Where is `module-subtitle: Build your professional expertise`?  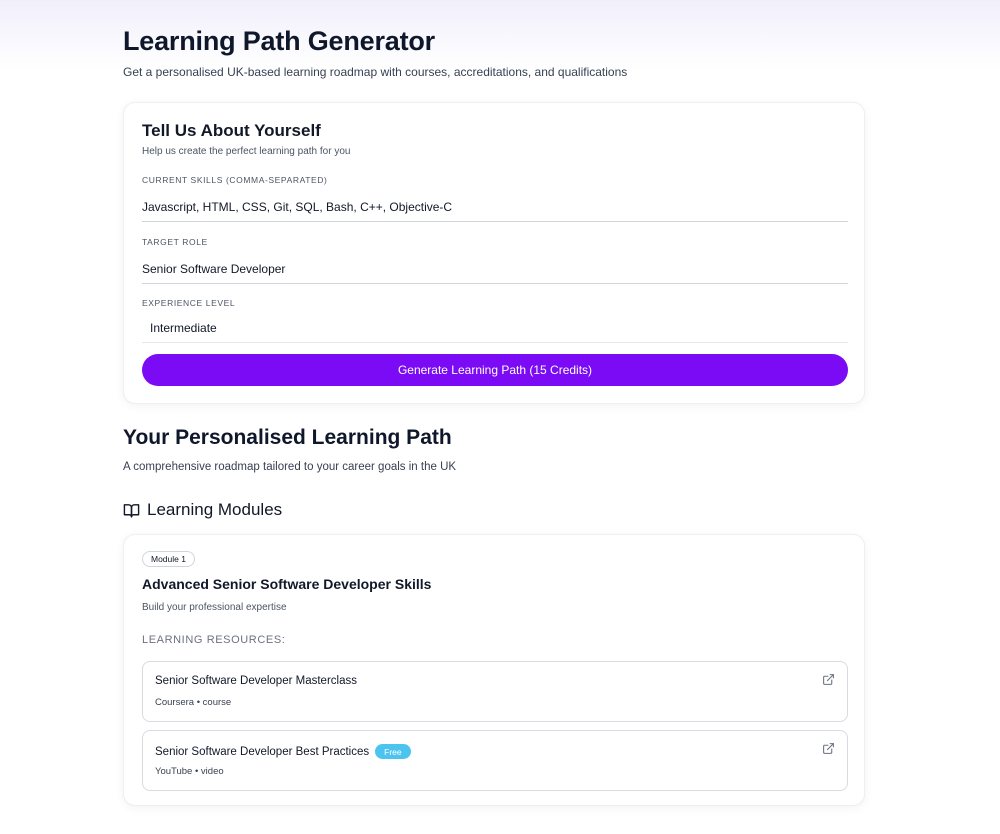 module-subtitle: Build your professional expertise is located at coordinates (214, 607).